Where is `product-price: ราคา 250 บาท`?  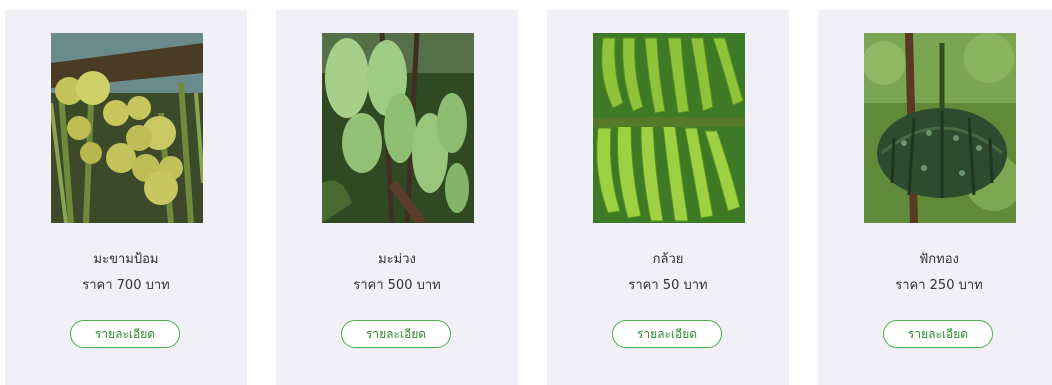
product-price: ราคา 250 บาท is located at coordinates (939, 285).